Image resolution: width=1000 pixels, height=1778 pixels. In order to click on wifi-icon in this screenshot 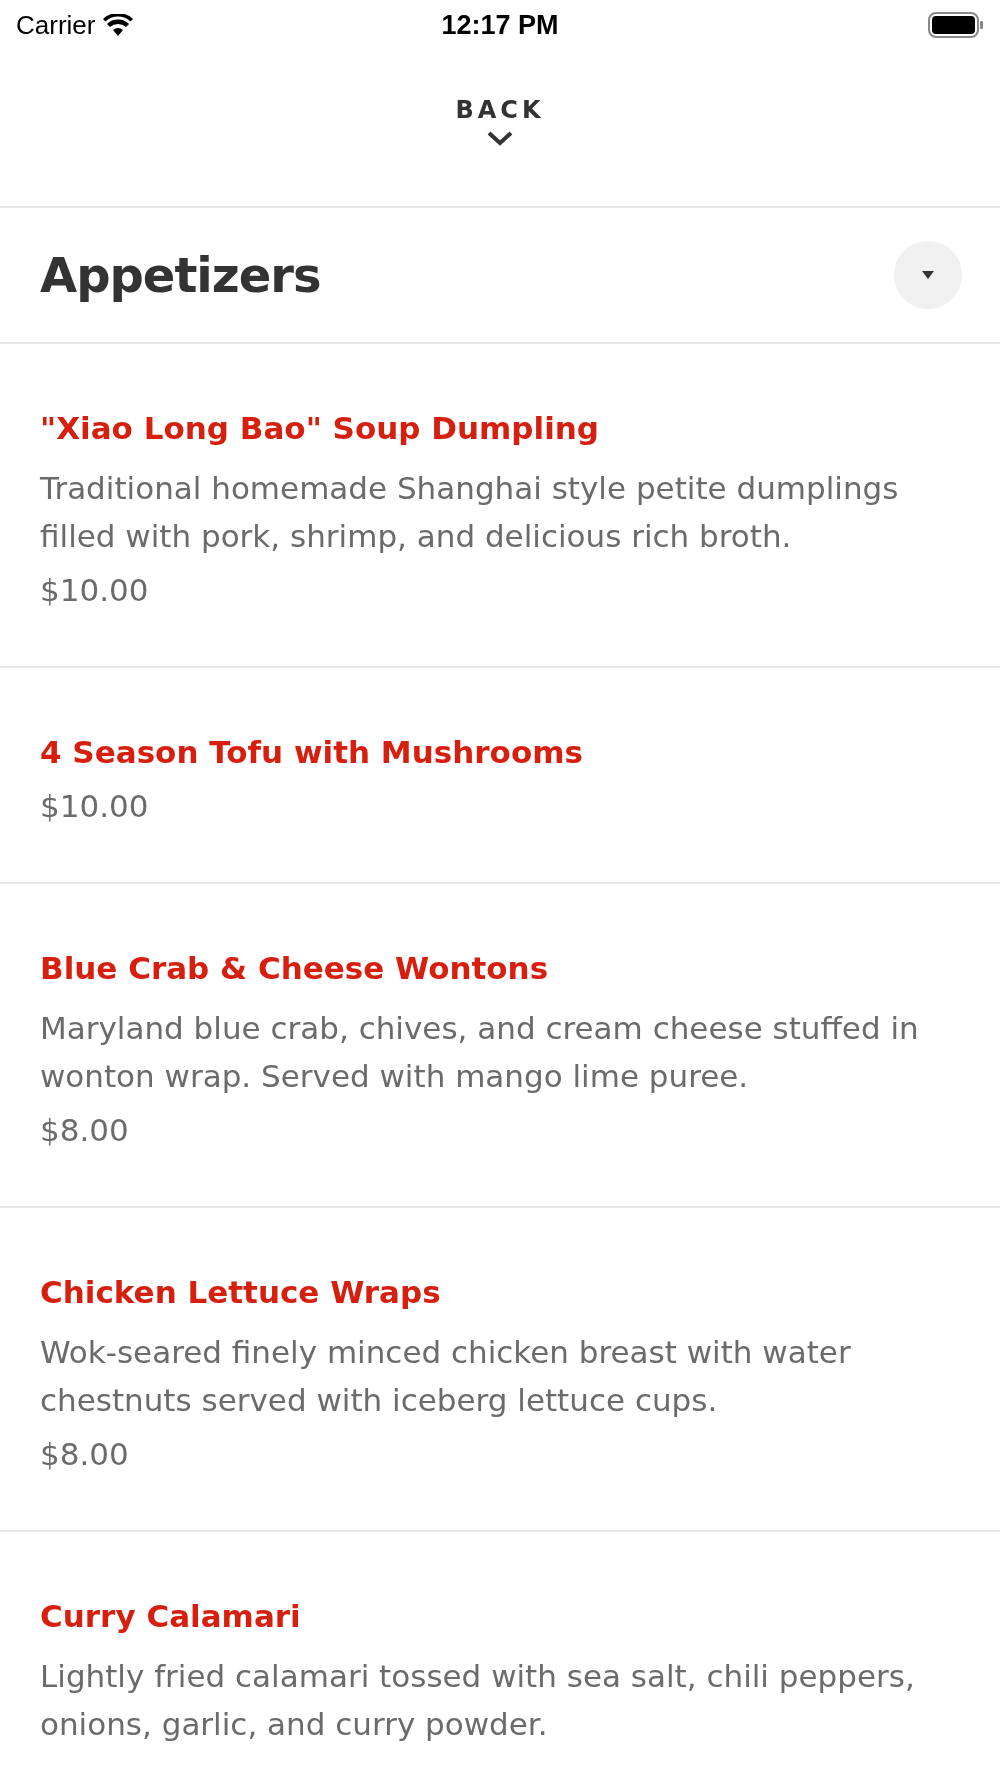, I will do `click(118, 25)`.